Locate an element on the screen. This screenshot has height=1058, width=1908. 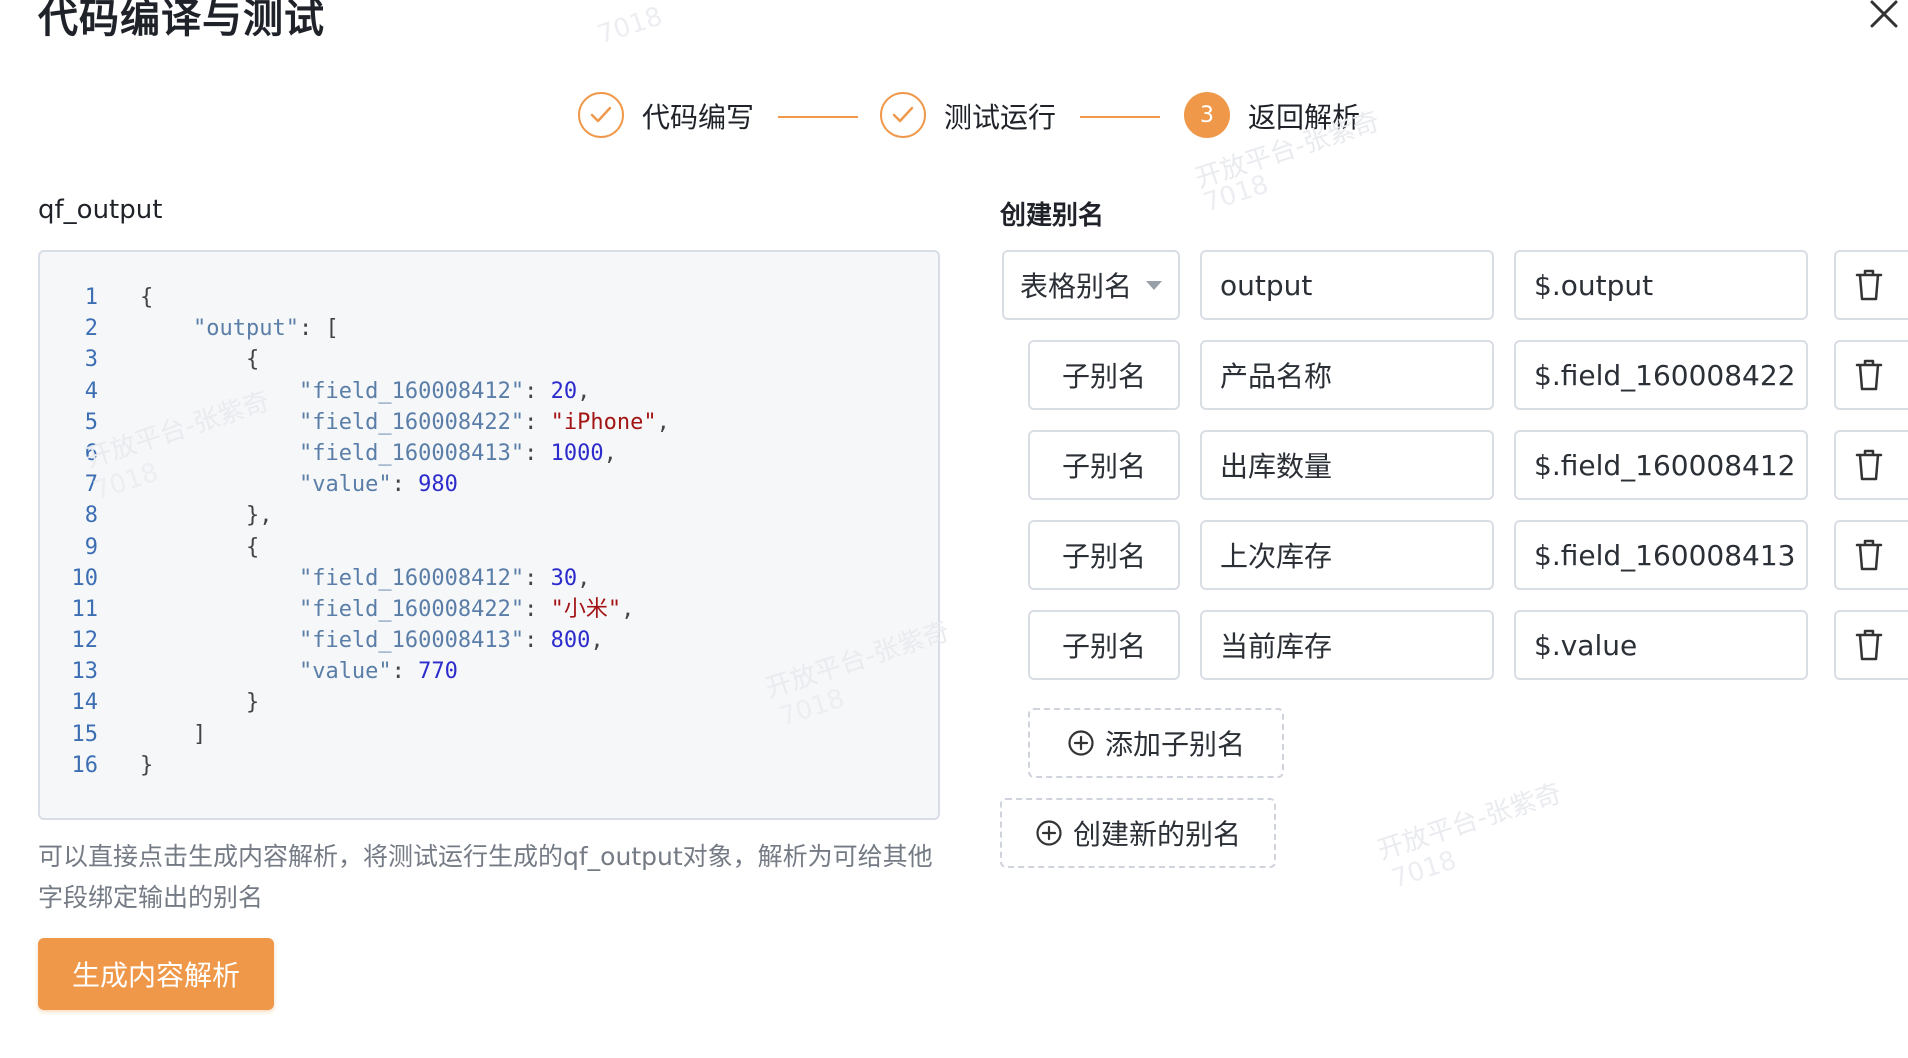
line-number: 5 is located at coordinates (91, 422).